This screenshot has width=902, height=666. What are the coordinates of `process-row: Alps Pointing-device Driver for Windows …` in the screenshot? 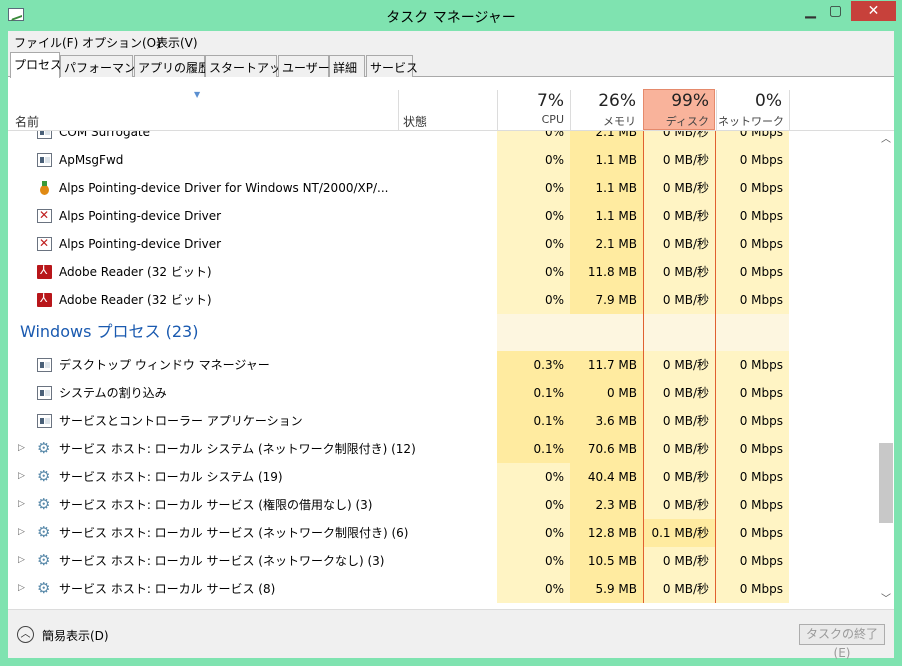 It's located at (443, 188).